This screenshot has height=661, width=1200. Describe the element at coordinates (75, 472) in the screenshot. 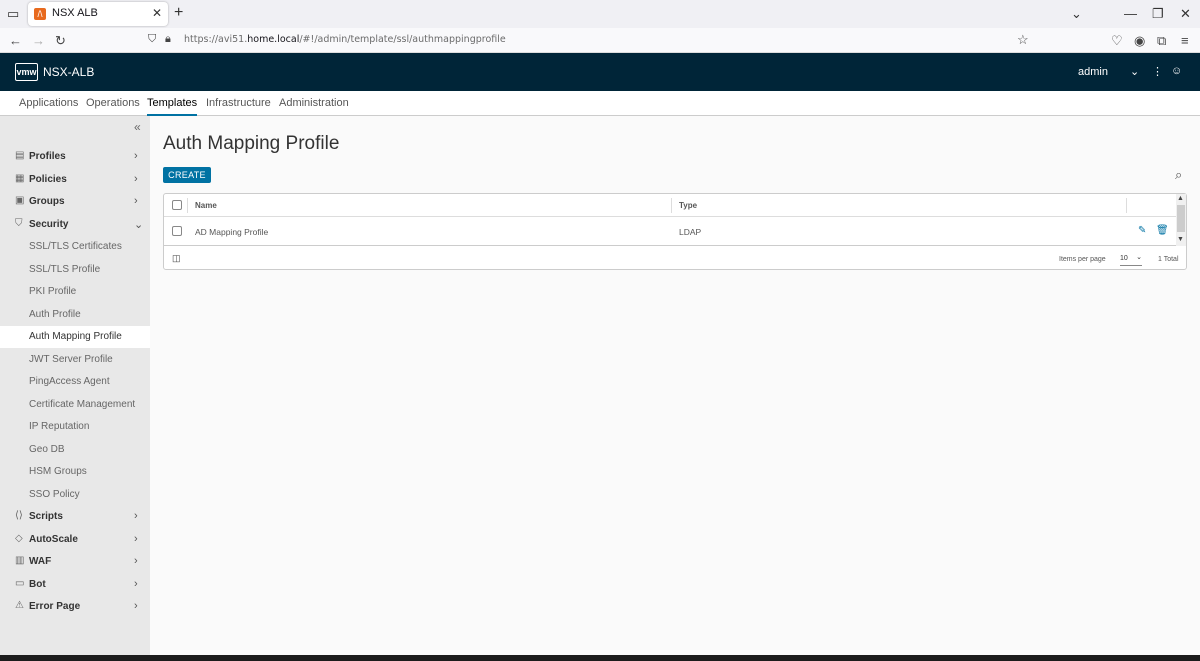

I see `sidebar-subitem: HSM Groups` at that location.